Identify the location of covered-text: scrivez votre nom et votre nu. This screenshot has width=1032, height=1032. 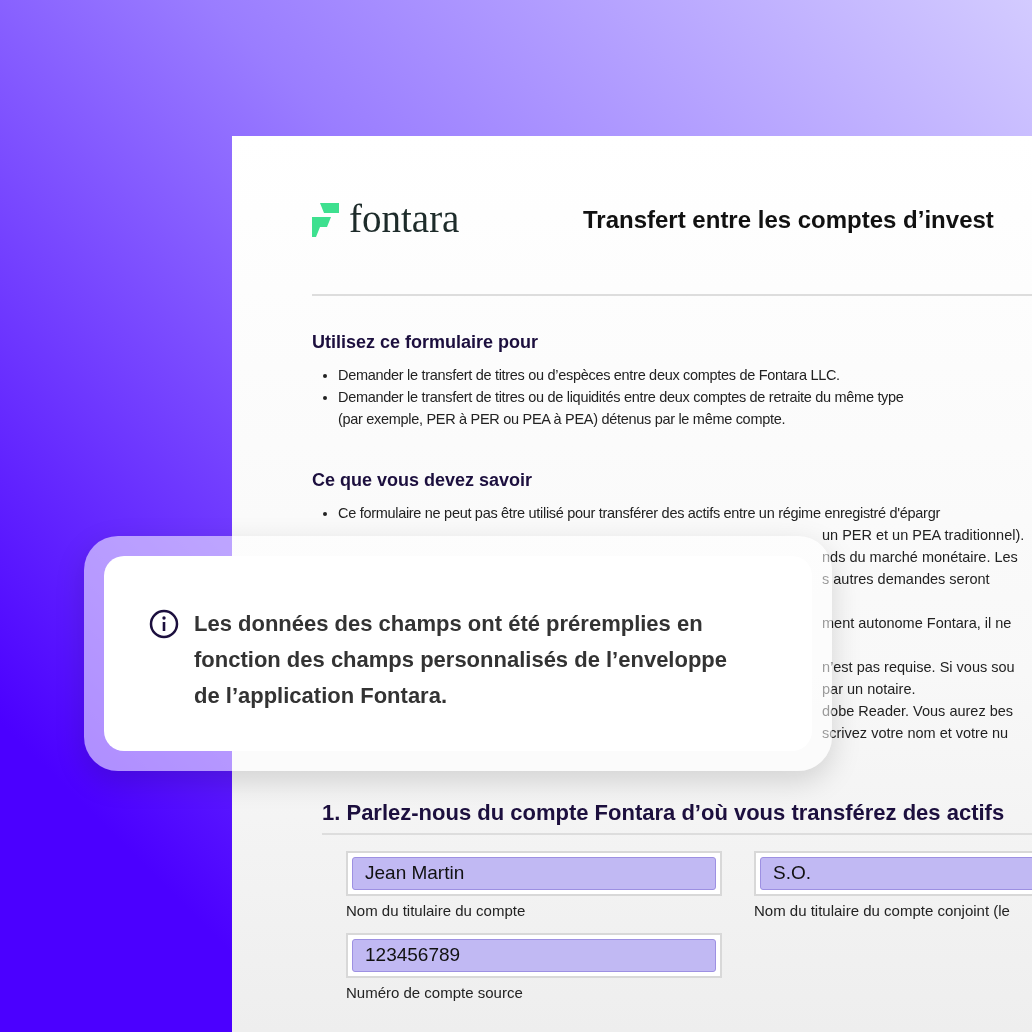
(916, 733).